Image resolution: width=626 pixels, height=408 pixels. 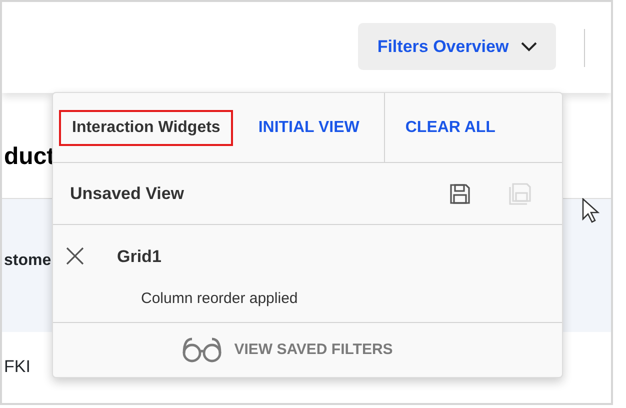 What do you see at coordinates (29, 157) in the screenshot?
I see `page-title: duct` at bounding box center [29, 157].